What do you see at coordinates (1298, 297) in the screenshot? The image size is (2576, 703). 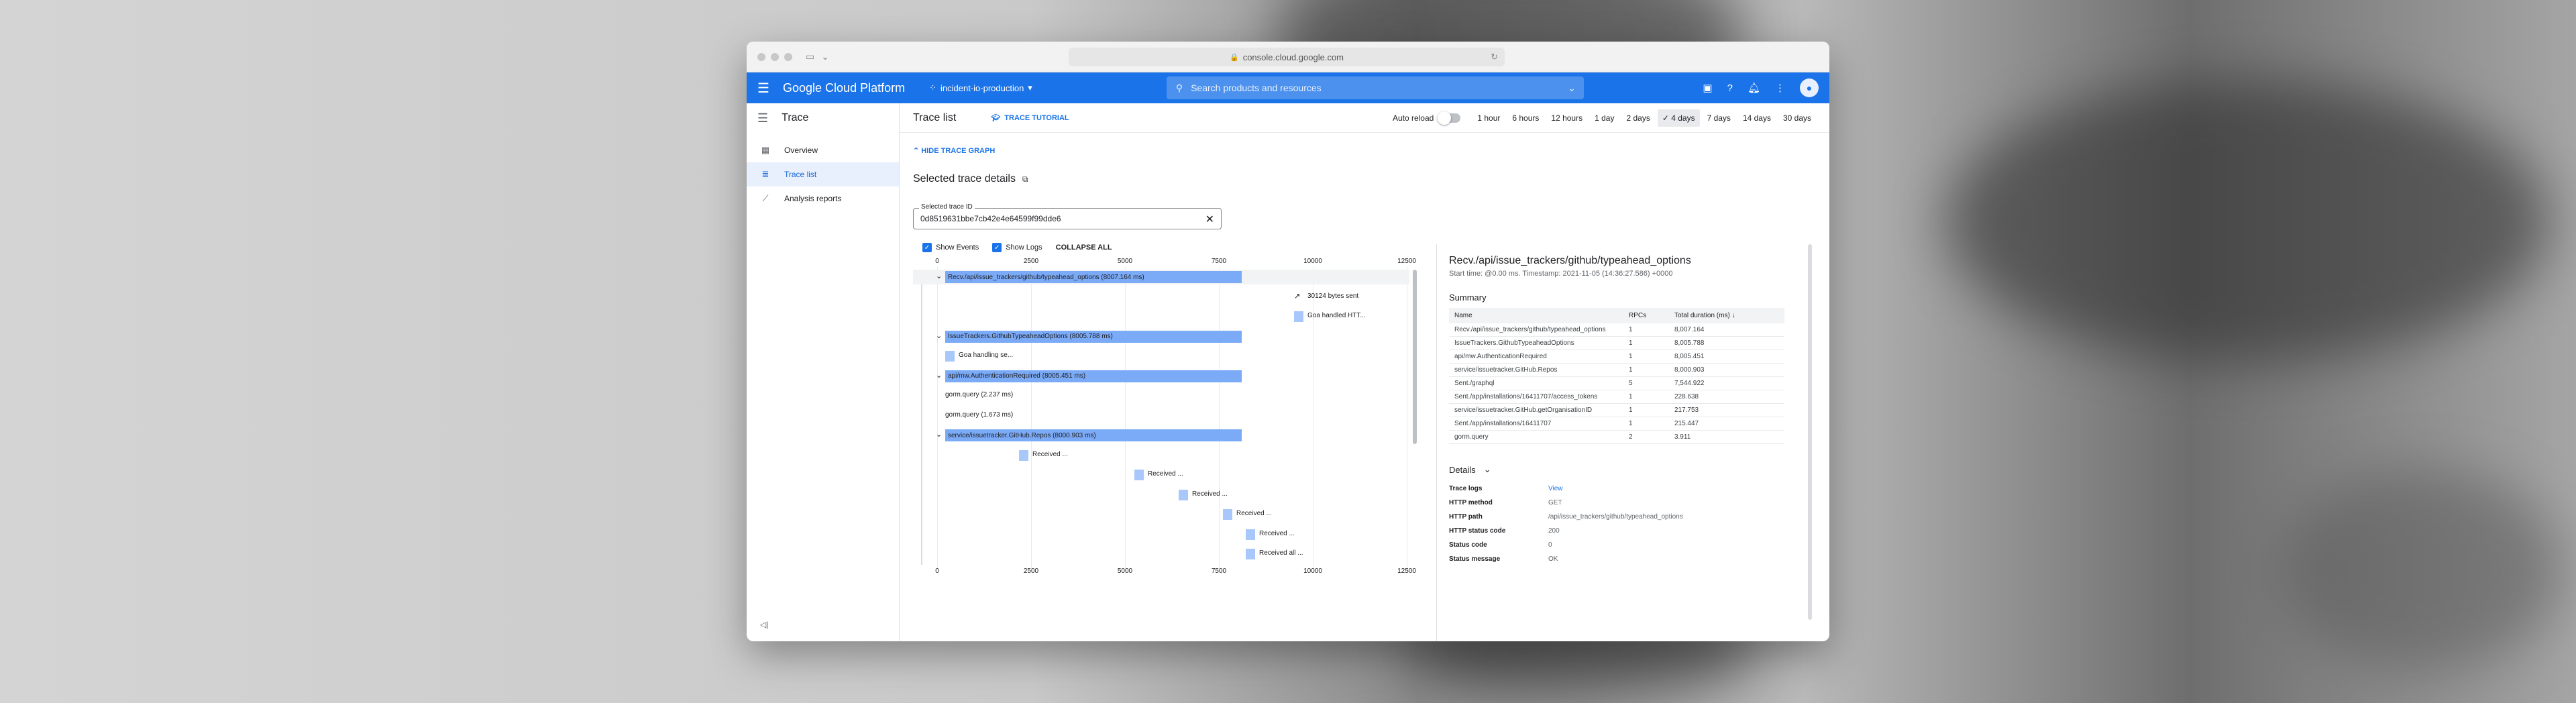 I see `event-icon: ↗` at bounding box center [1298, 297].